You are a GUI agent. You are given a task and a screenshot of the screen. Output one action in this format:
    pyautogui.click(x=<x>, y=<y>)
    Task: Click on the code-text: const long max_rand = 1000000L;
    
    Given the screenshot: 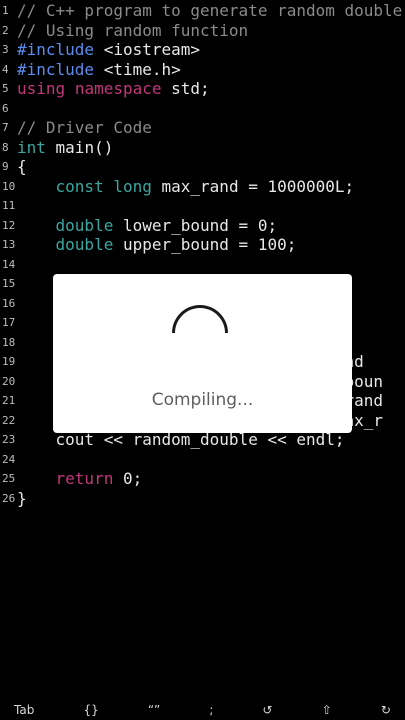 What is the action you would take?
    pyautogui.click(x=186, y=186)
    